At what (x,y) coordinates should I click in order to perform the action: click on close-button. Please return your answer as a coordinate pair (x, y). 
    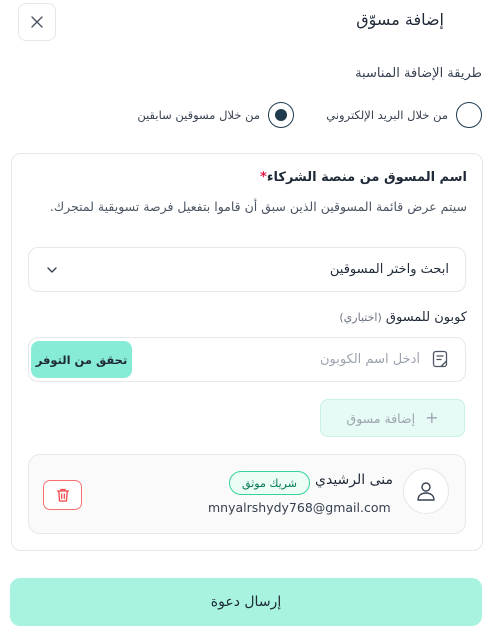
    Looking at the image, I should click on (37, 22).